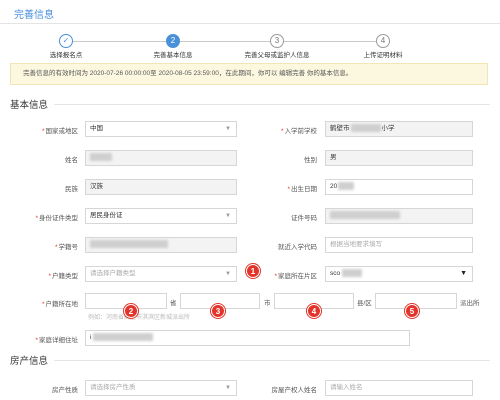 The image size is (500, 400). Describe the element at coordinates (161, 158) in the screenshot. I see `name-field` at that location.